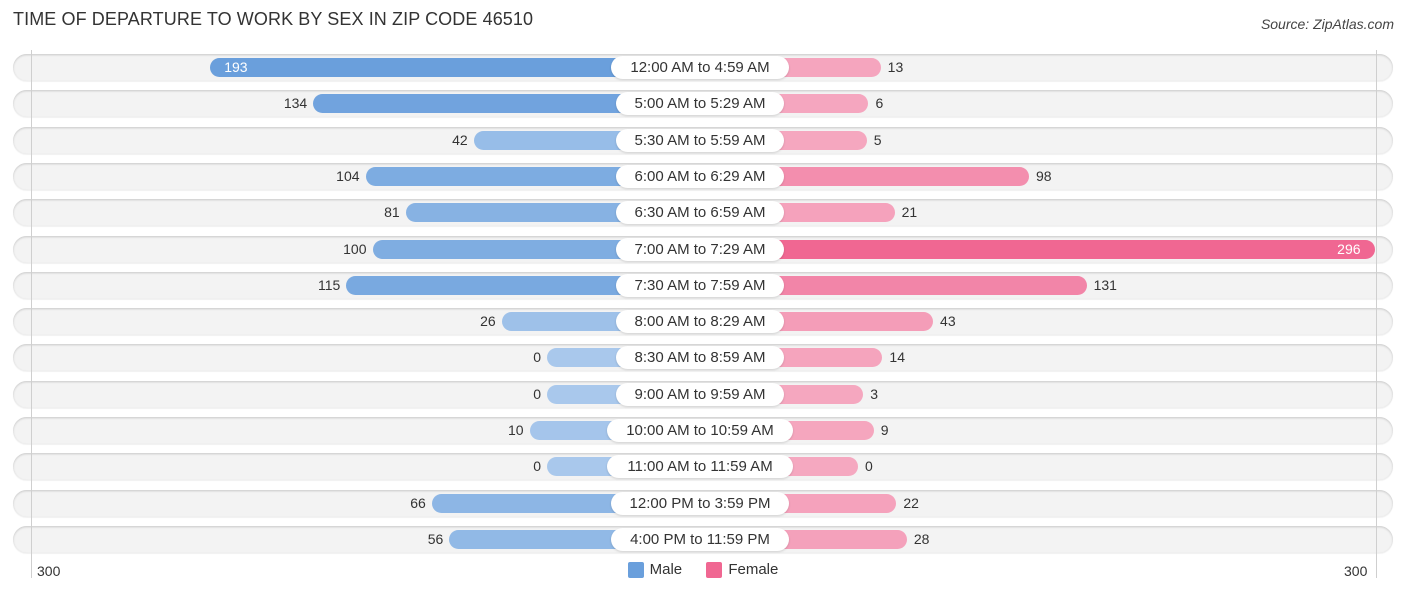  Describe the element at coordinates (31, 314) in the screenshot. I see `axis-line-left` at that location.